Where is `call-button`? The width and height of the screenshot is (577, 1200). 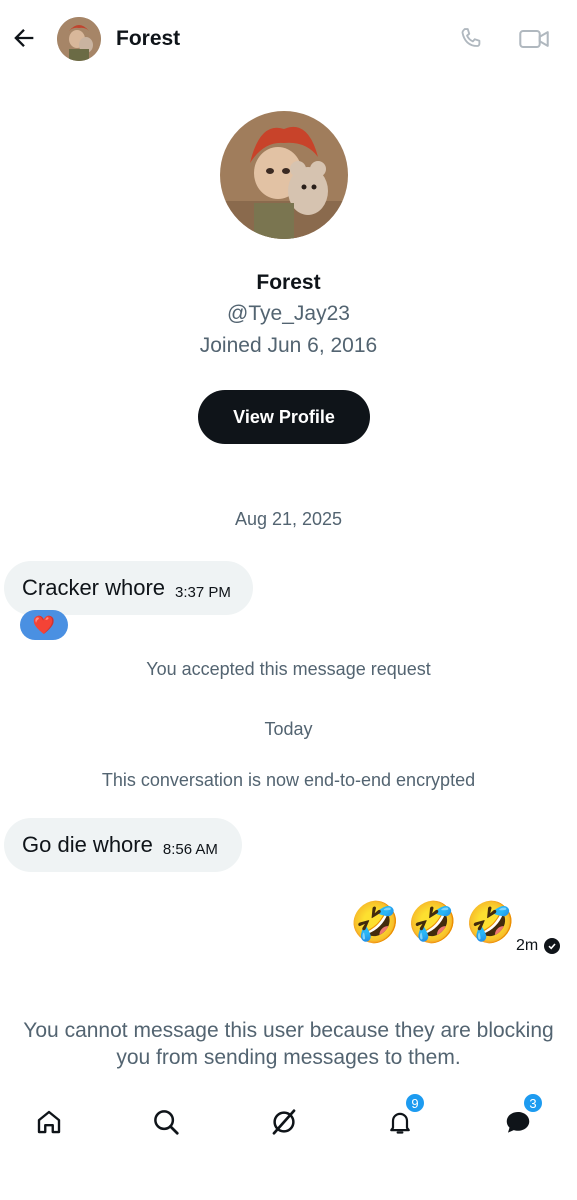 call-button is located at coordinates (471, 39).